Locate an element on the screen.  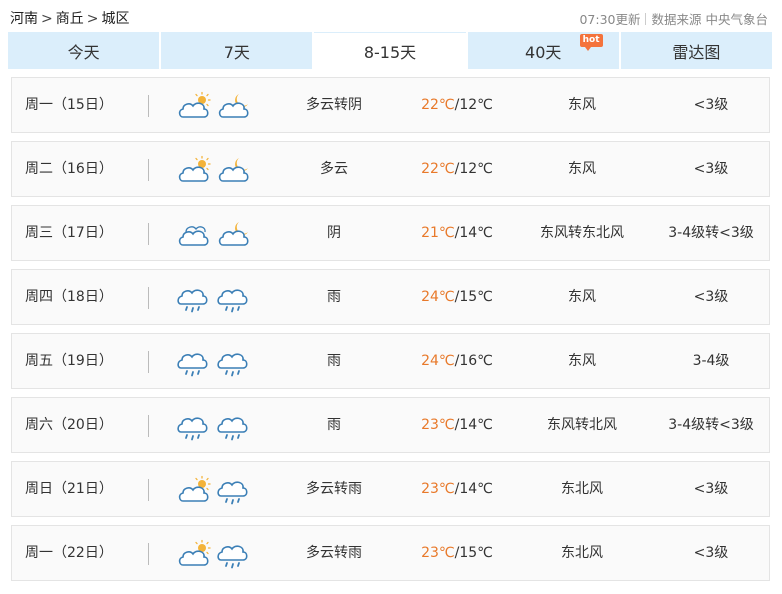
forecast-date: 周五（19日） is located at coordinates (69, 361).